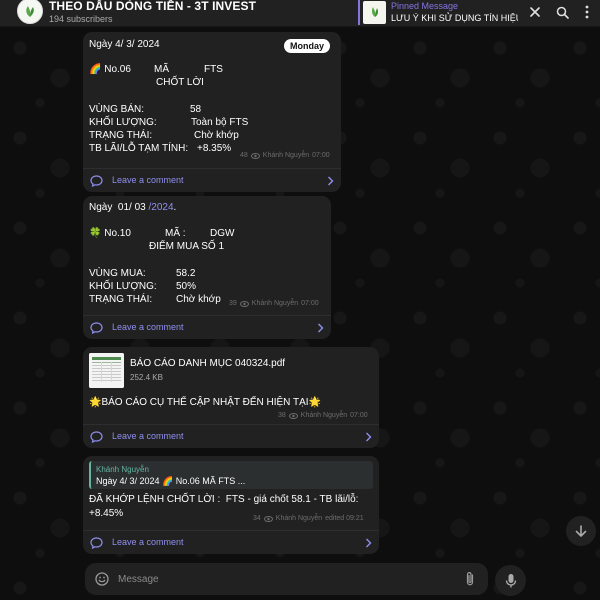 This screenshot has width=600, height=600. Describe the element at coordinates (425, 5) in the screenshot. I see `pinned-title: Pinned Message` at that location.